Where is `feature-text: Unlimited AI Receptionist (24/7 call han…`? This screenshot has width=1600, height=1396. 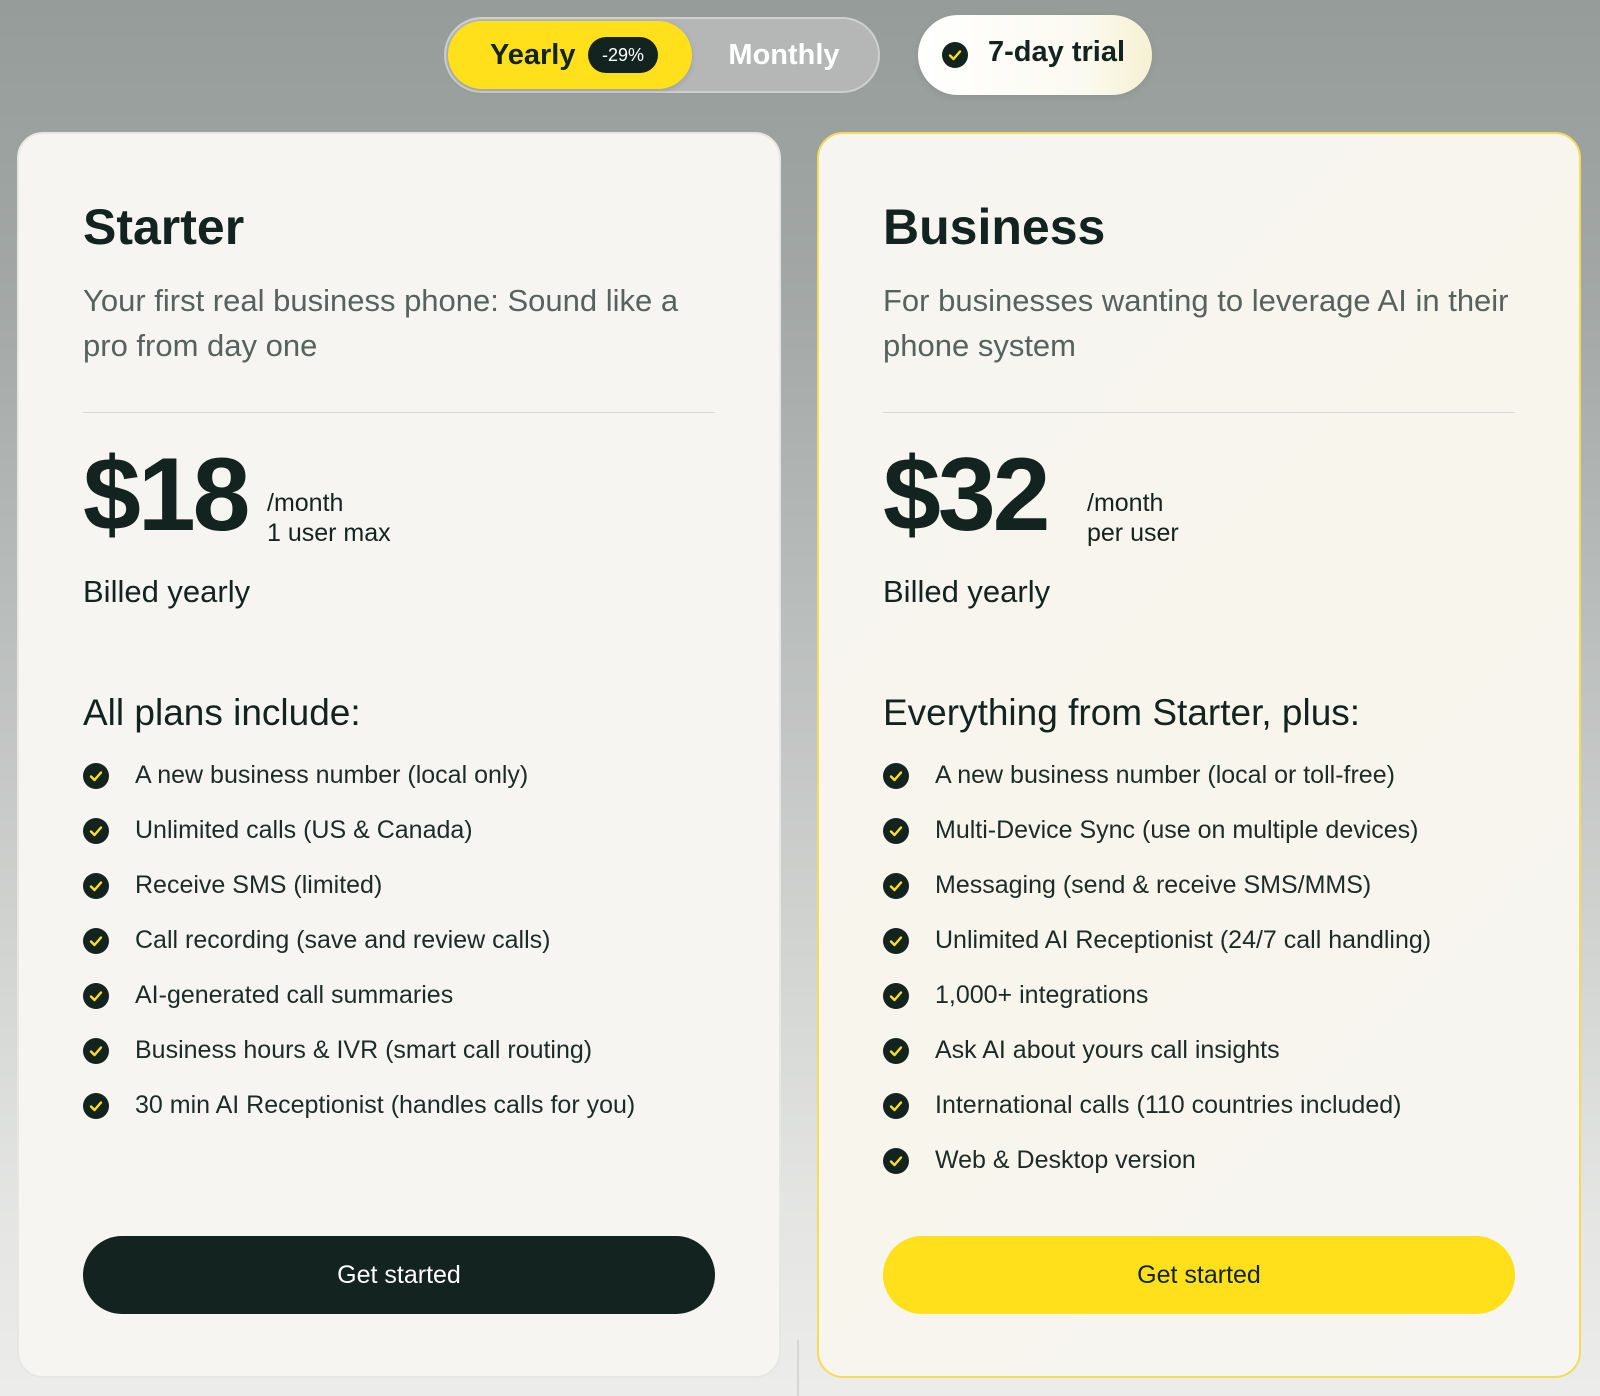 feature-text: Unlimited AI Receptionist (24/7 call han… is located at coordinates (1183, 940).